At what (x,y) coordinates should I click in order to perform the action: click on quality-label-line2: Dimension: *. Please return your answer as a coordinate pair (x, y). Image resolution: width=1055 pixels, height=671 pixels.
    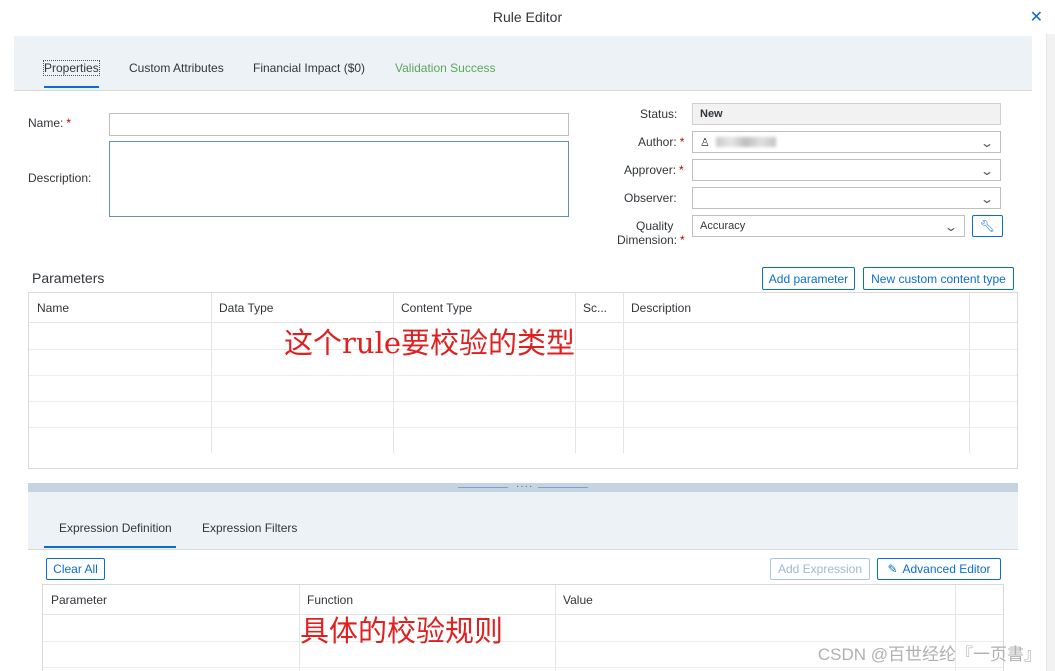
    Looking at the image, I should click on (651, 240).